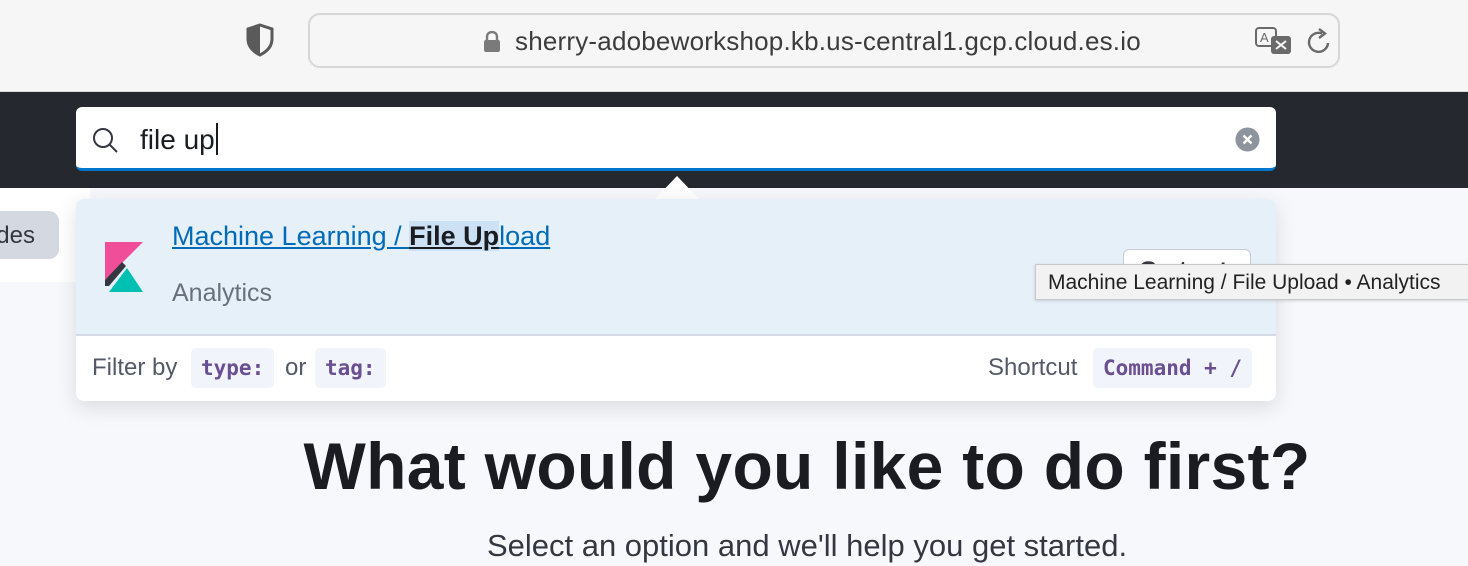 Image resolution: width=1468 pixels, height=566 pixels. What do you see at coordinates (291, 236) in the screenshot?
I see `result-title-prefix: Machine Learning /` at bounding box center [291, 236].